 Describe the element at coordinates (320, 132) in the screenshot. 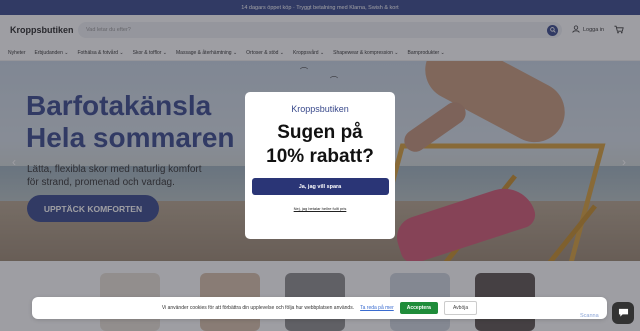

I see `popup-title-line: Sugen på` at that location.